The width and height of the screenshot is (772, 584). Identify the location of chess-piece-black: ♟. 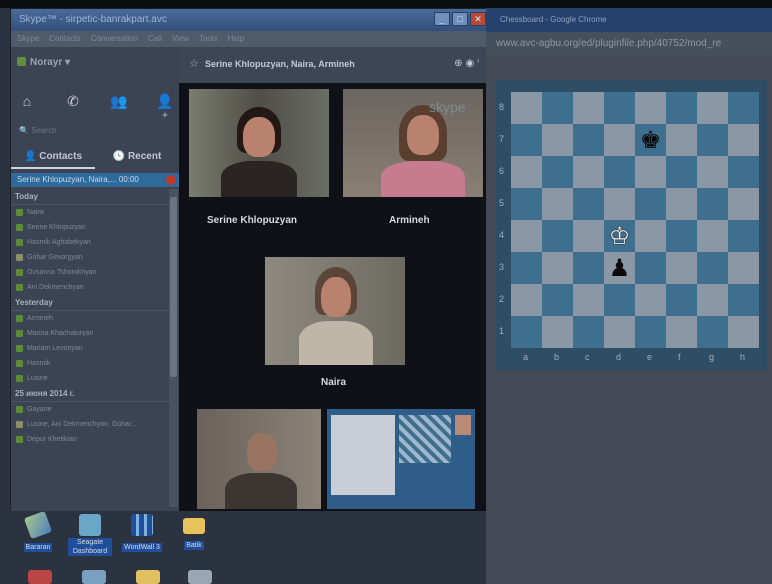
(619, 268).